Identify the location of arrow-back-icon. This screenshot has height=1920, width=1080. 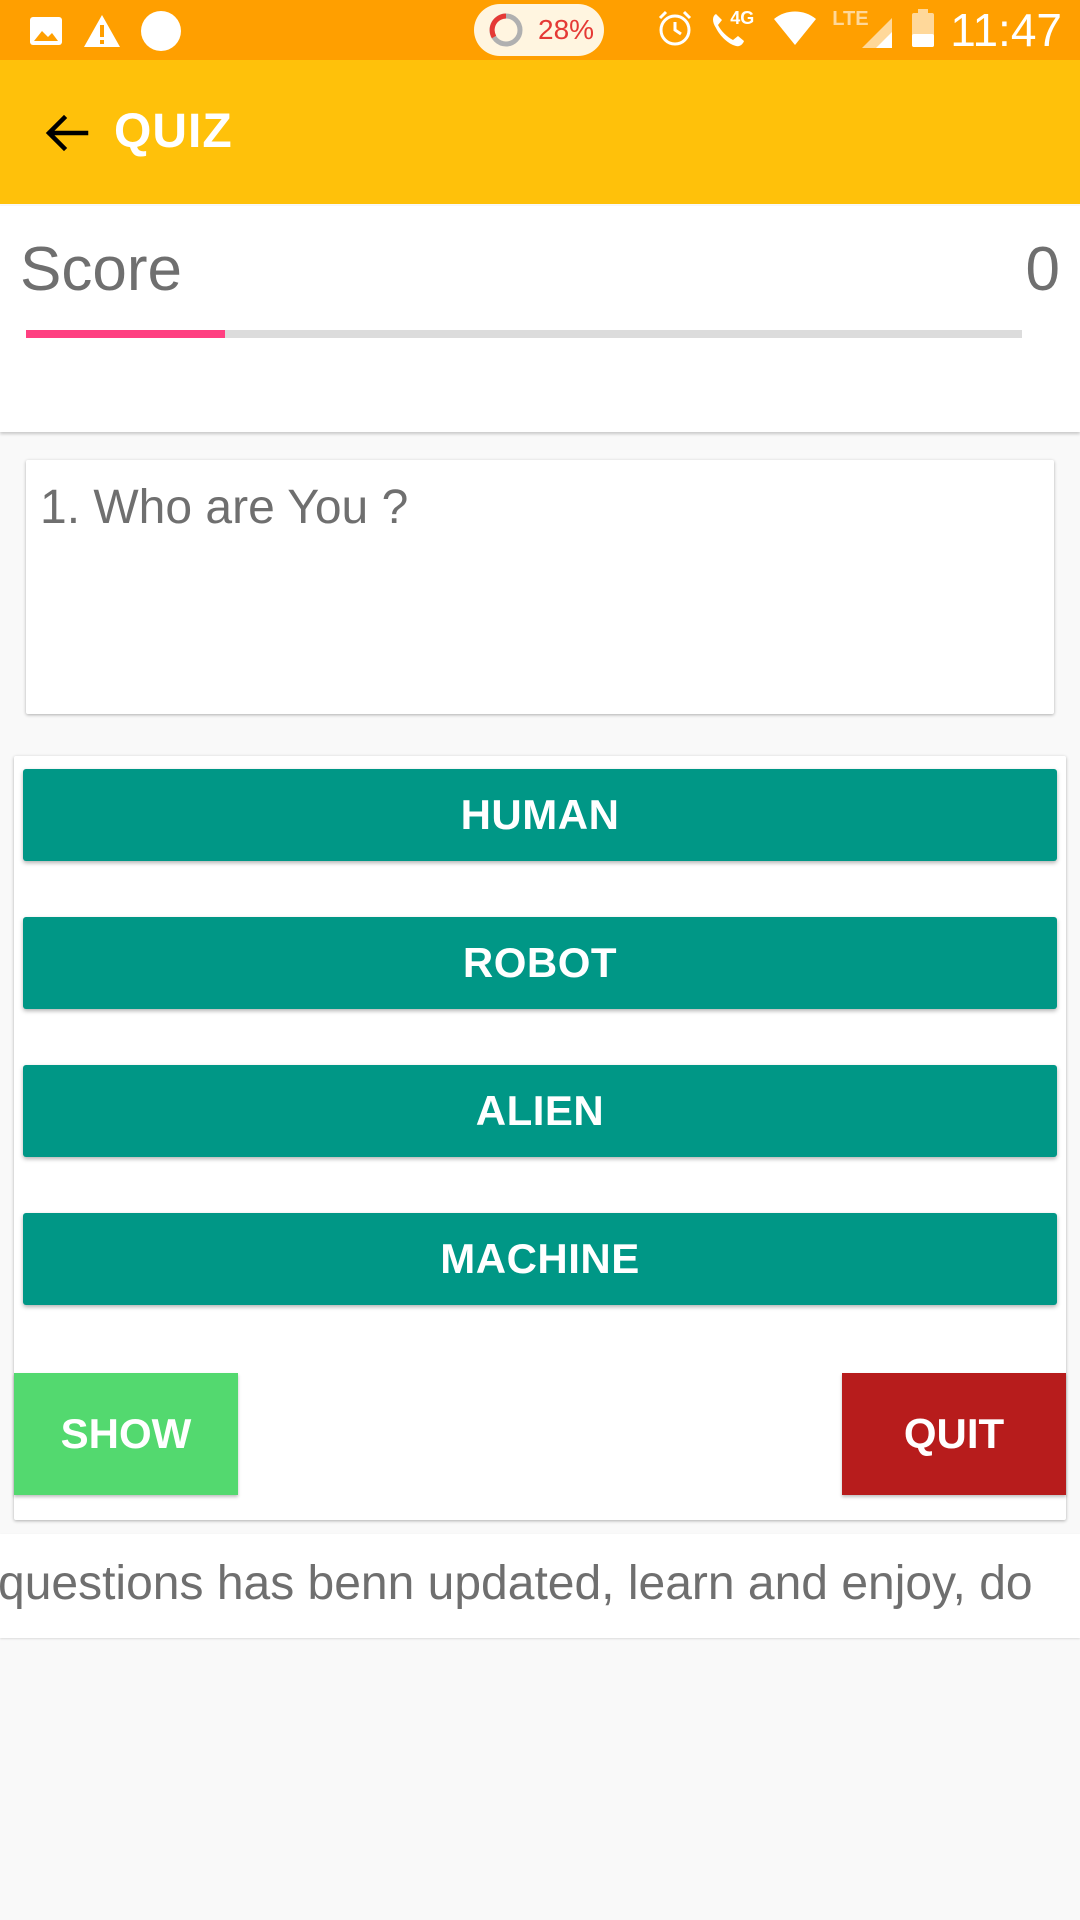
(67, 133).